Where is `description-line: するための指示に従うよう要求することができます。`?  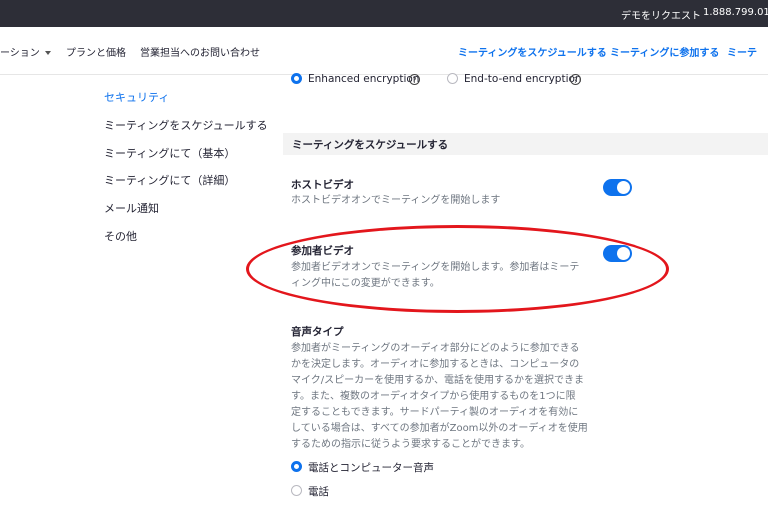 description-line: するための指示に従うよう要求することができます。 is located at coordinates (410, 444).